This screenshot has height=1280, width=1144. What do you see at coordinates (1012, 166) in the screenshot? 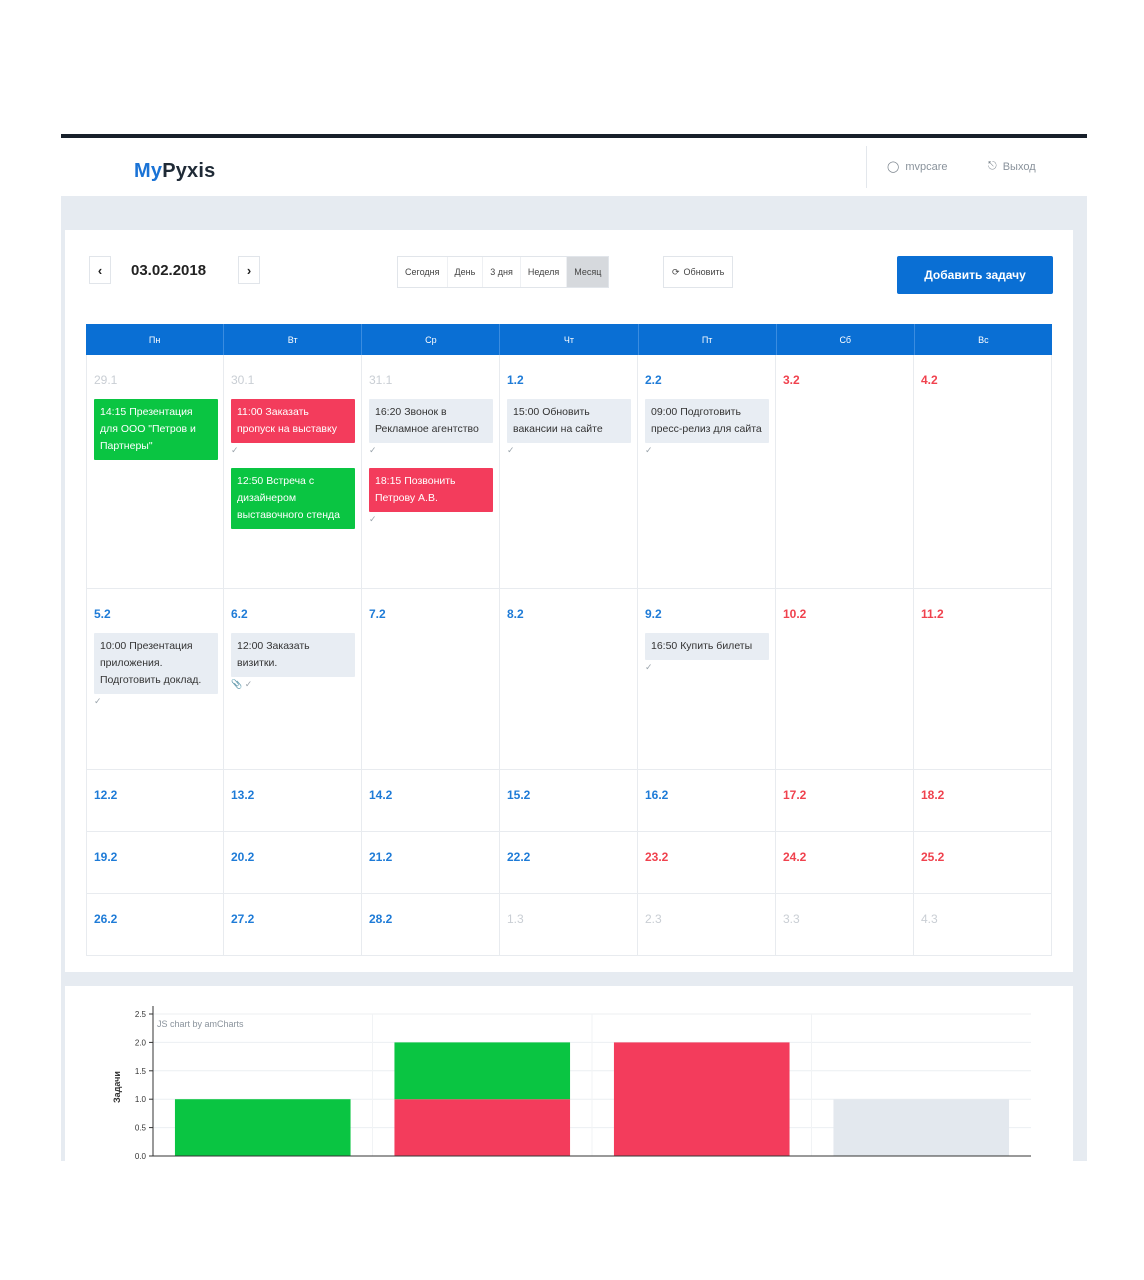
I see `logout-link: ⎋ Выход` at bounding box center [1012, 166].